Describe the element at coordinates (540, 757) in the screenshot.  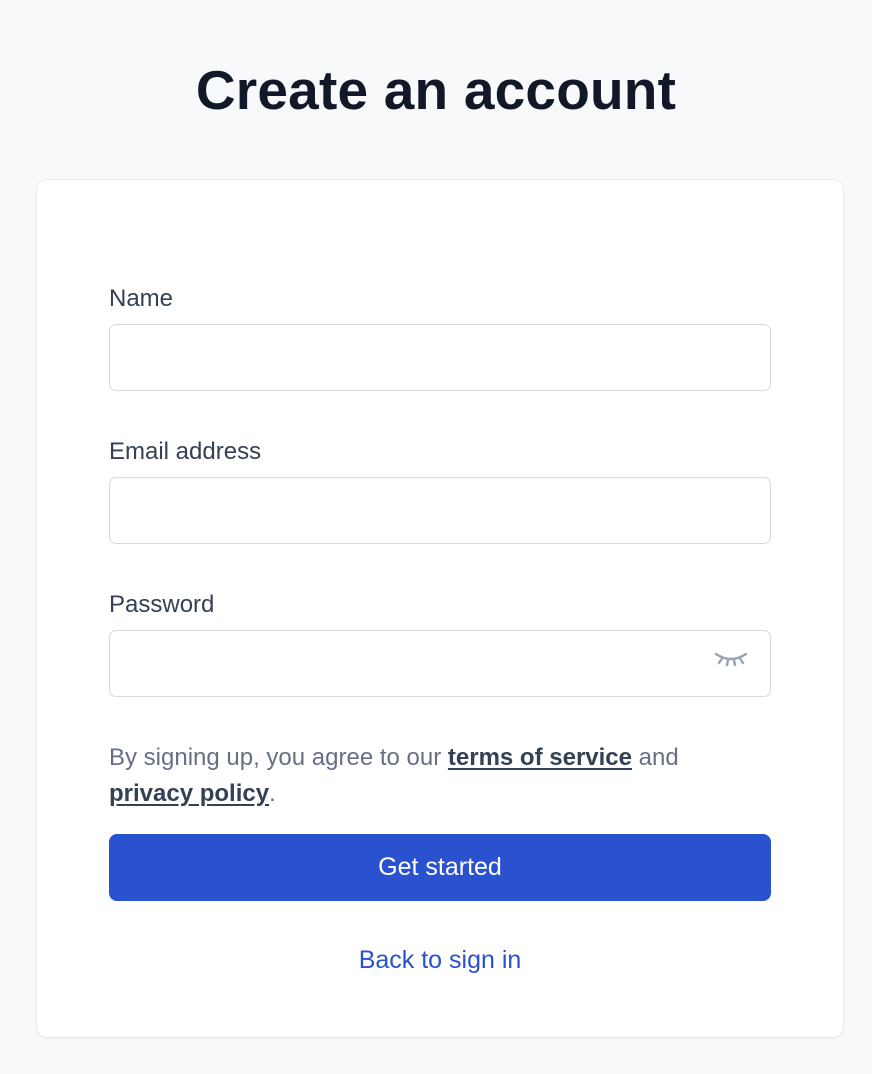
I see `terms-of-service-link: terms of service` at that location.